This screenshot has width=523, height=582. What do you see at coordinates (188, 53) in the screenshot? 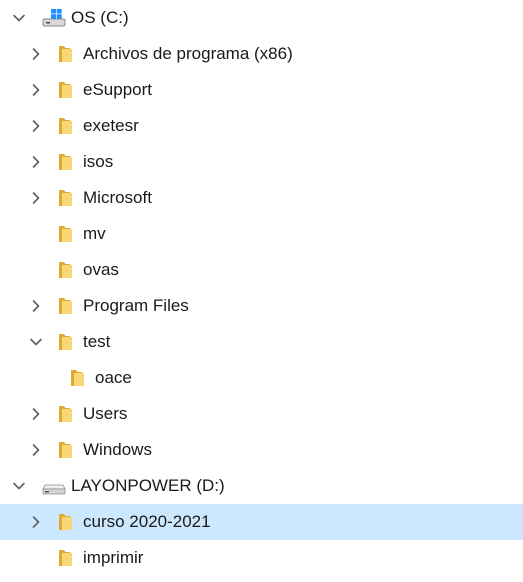
I see `tree-item-label: Archivos de programa (x86)` at bounding box center [188, 53].